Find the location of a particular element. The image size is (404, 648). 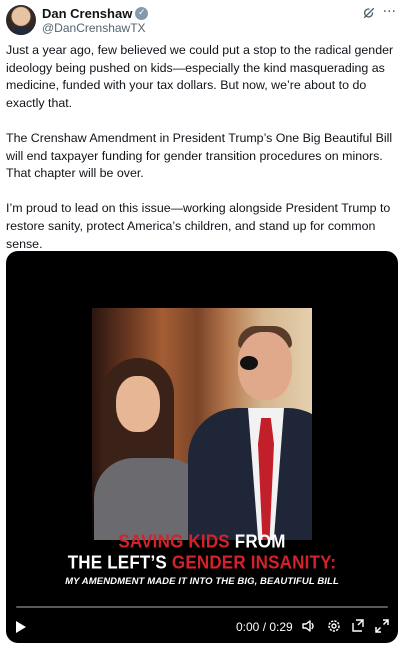

volume-icon is located at coordinates (309, 626).